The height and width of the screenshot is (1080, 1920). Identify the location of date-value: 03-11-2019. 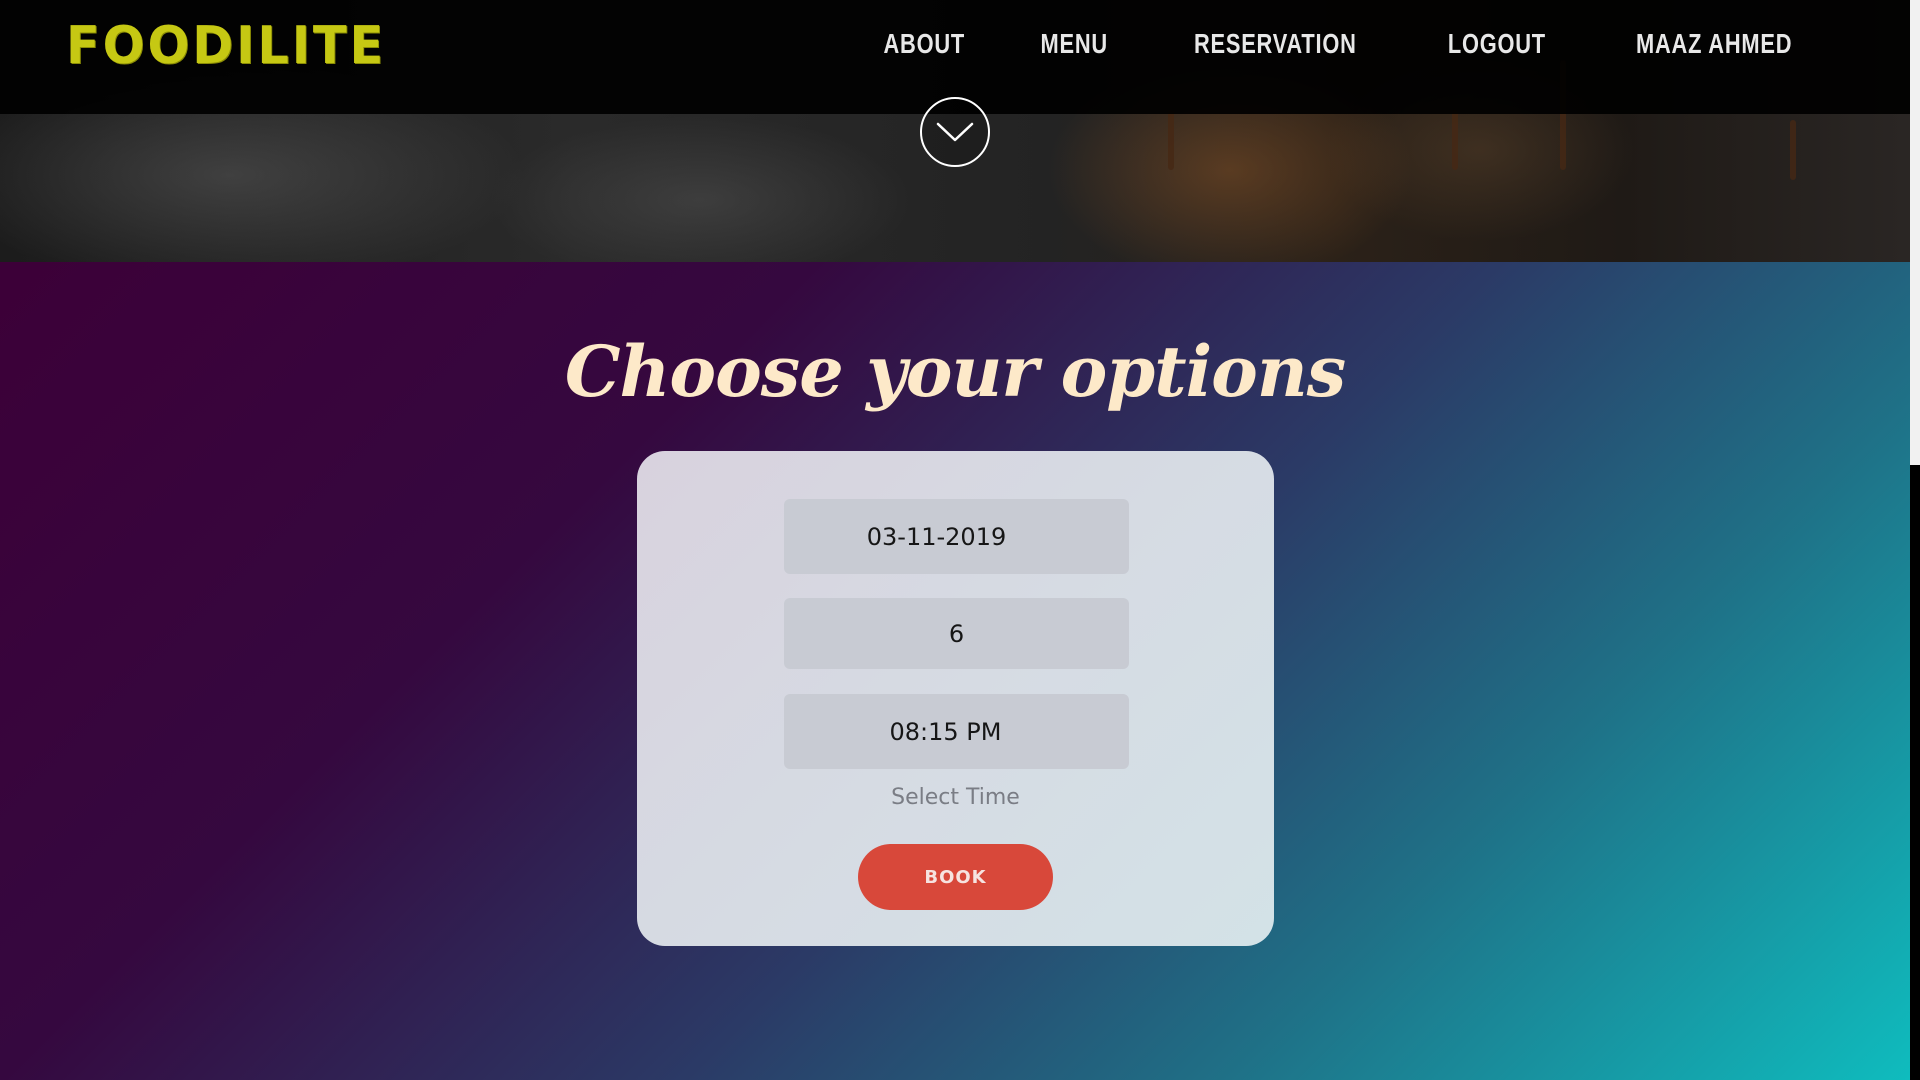
(936, 536).